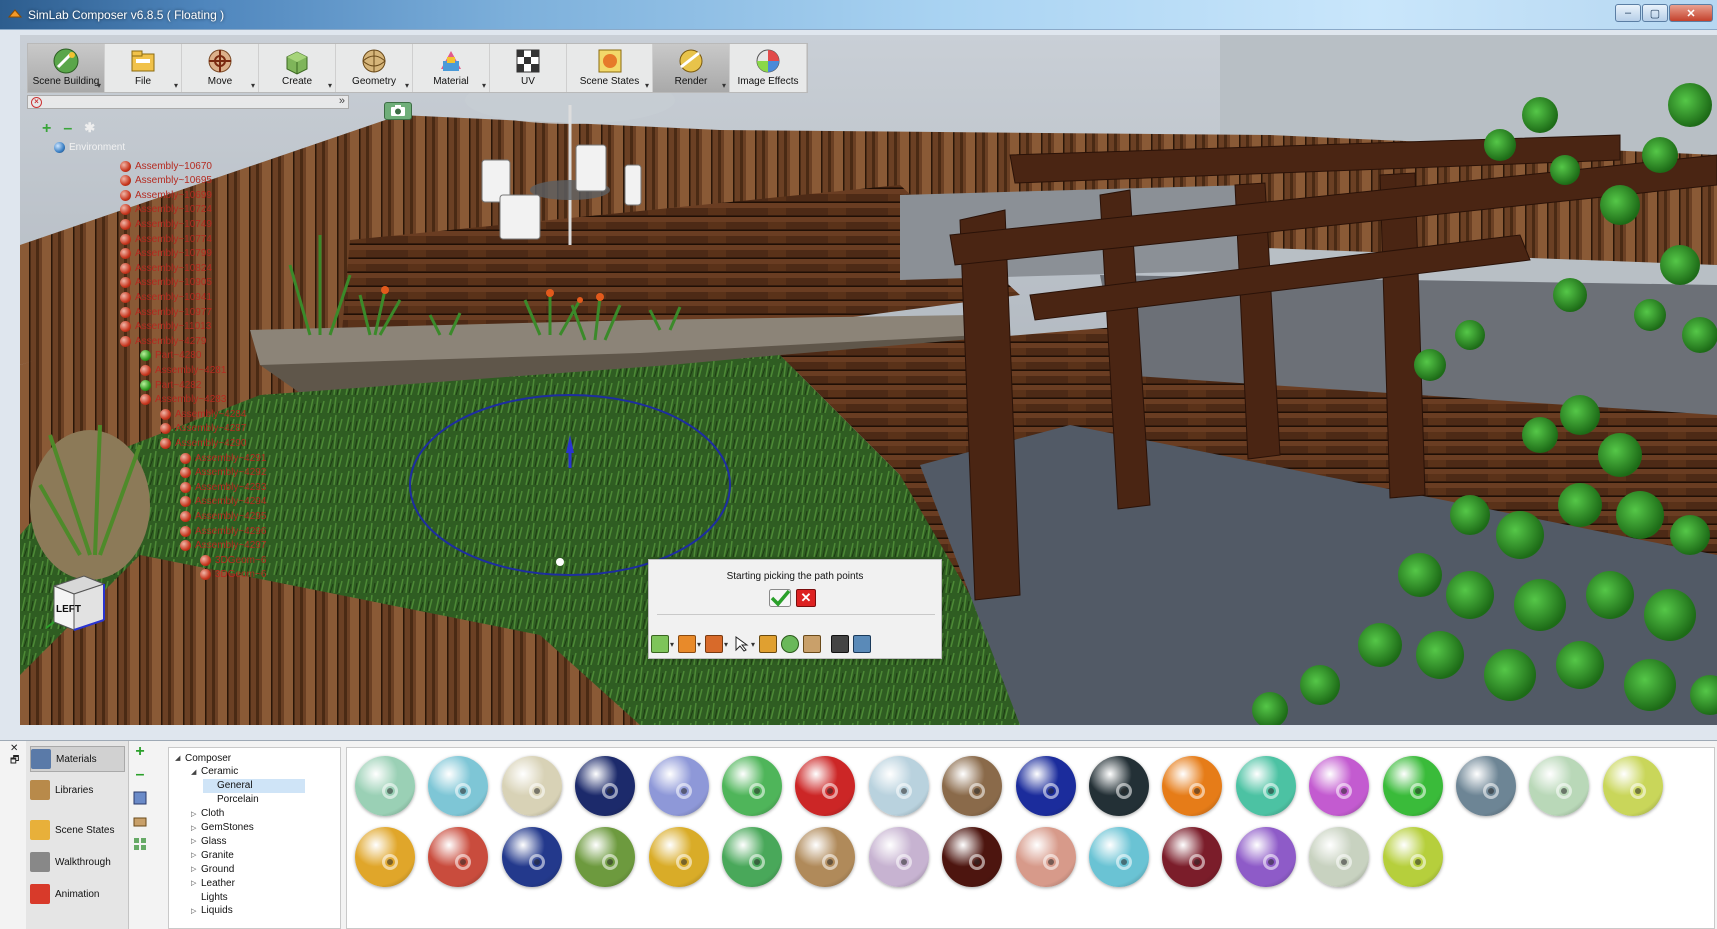 Image resolution: width=1717 pixels, height=929 pixels. What do you see at coordinates (89, 129) in the screenshot?
I see `gear-icon: ✱` at bounding box center [89, 129].